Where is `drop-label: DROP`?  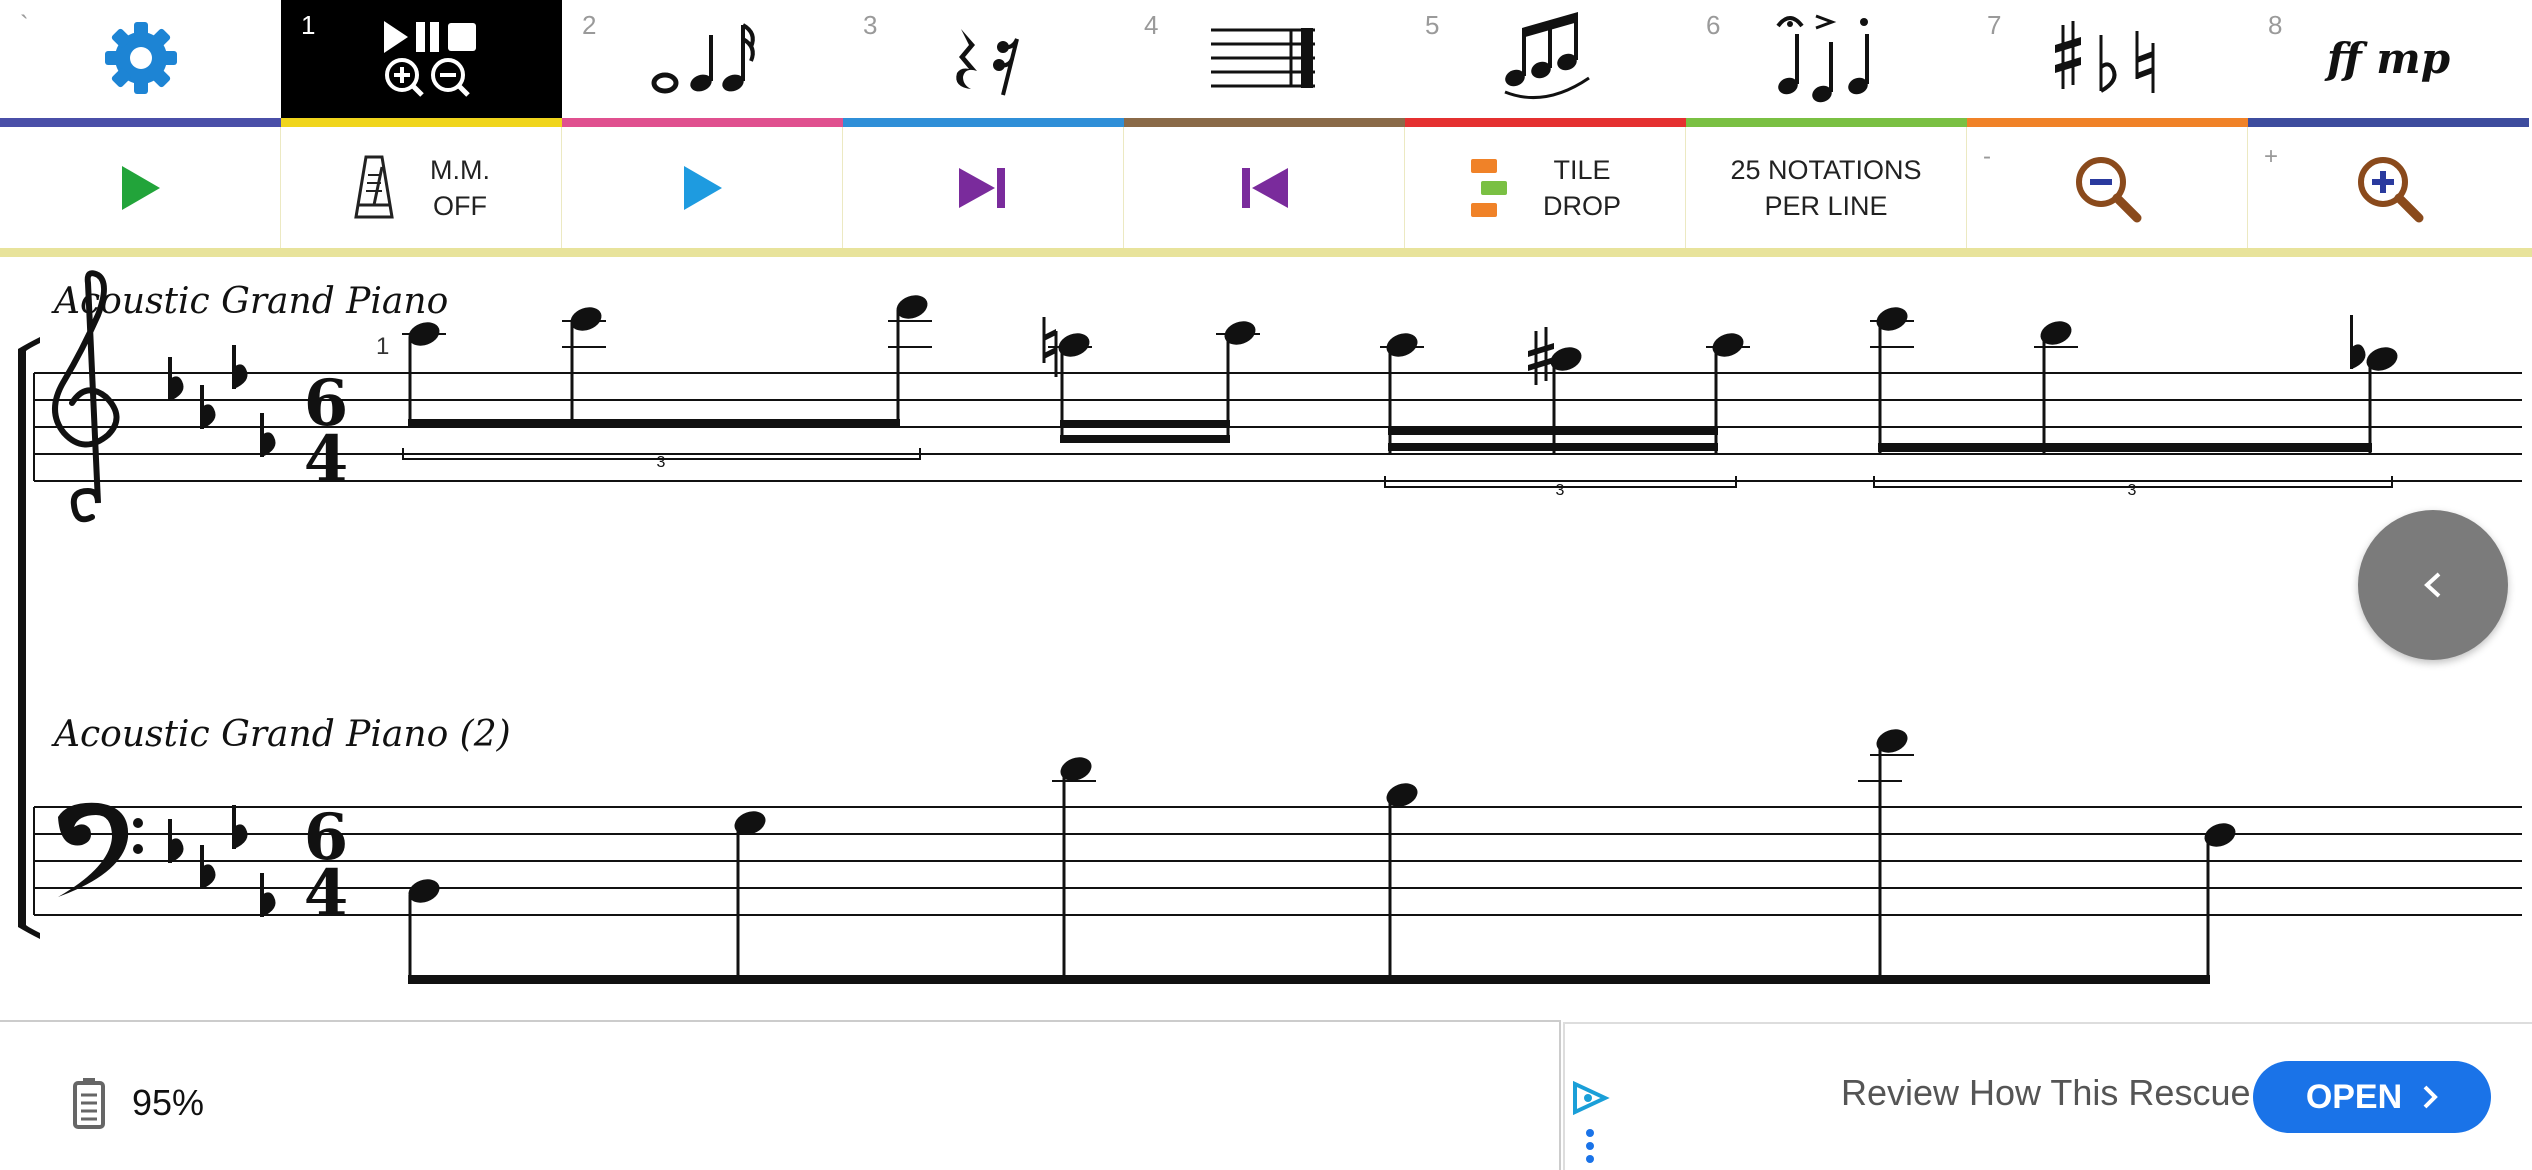 drop-label: DROP is located at coordinates (1581, 205).